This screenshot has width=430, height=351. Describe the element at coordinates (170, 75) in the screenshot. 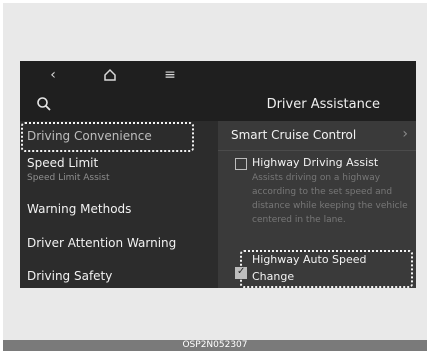

I see `menu-icon: ≡` at that location.